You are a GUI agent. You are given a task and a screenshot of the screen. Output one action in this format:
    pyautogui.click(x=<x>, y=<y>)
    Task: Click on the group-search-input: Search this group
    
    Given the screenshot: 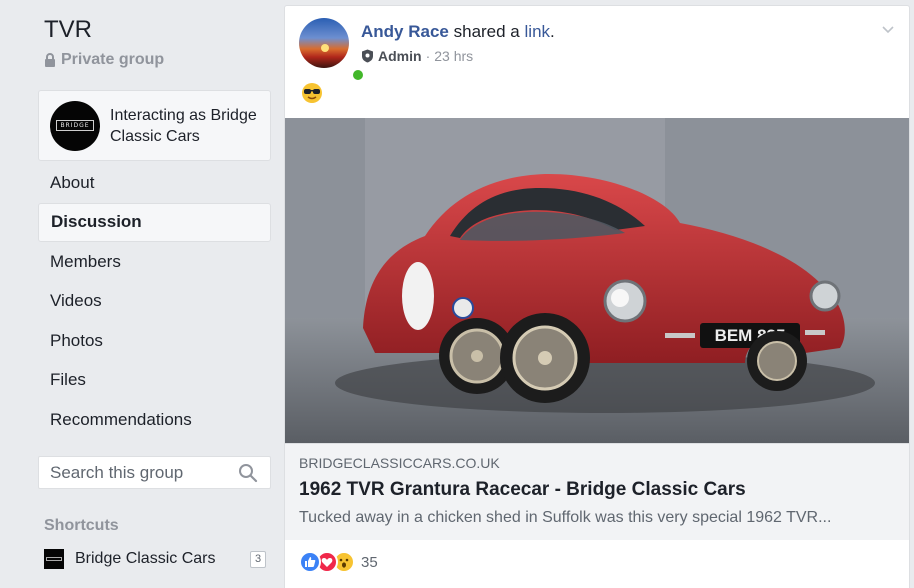 What is the action you would take?
    pyautogui.click(x=154, y=472)
    